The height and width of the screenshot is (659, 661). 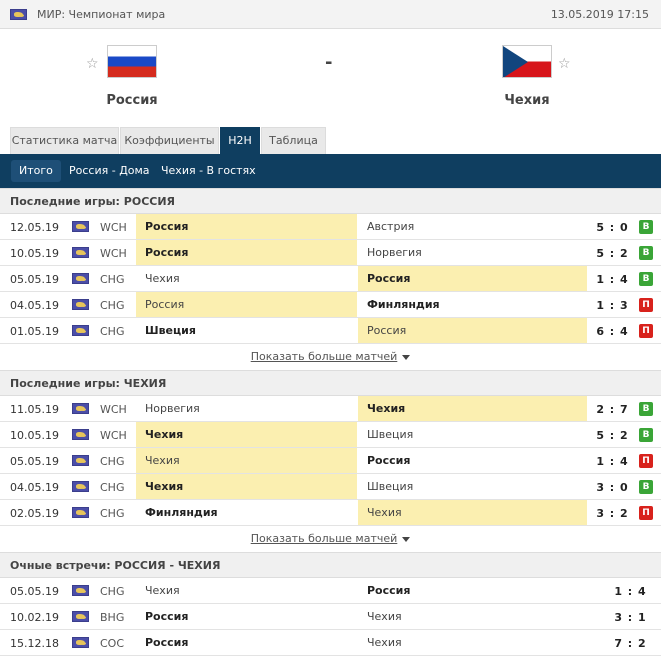 I want to click on tab-h2h: H2H, so click(x=240, y=140).